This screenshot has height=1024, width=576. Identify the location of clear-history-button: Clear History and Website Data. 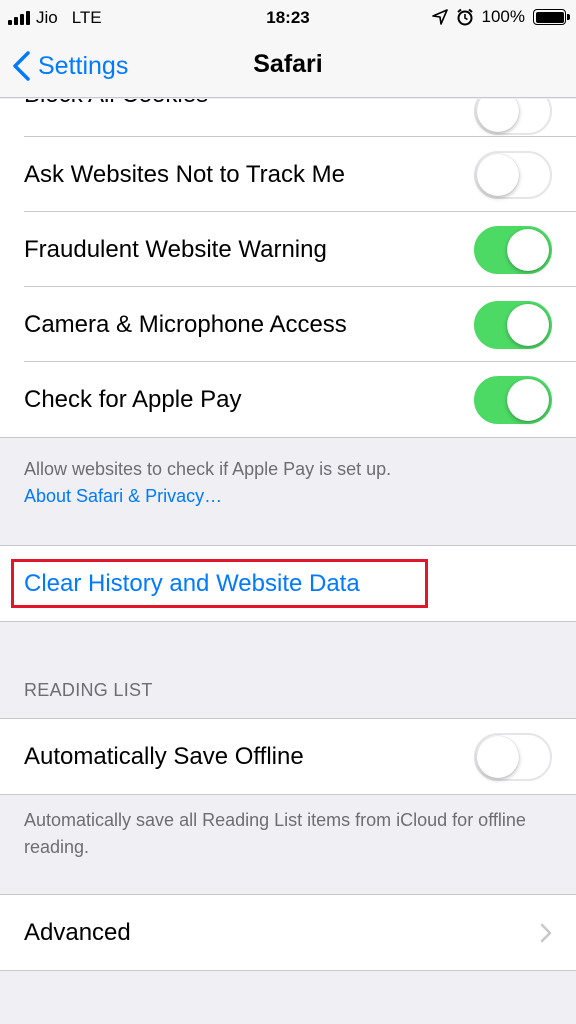
(288, 583).